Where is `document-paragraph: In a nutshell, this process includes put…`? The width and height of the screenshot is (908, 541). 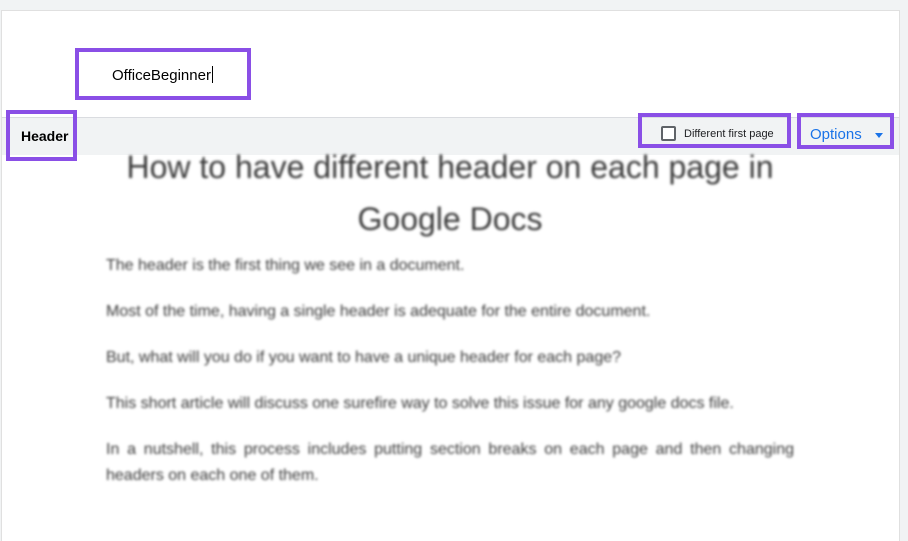 document-paragraph: In a nutshell, this process includes put… is located at coordinates (450, 462).